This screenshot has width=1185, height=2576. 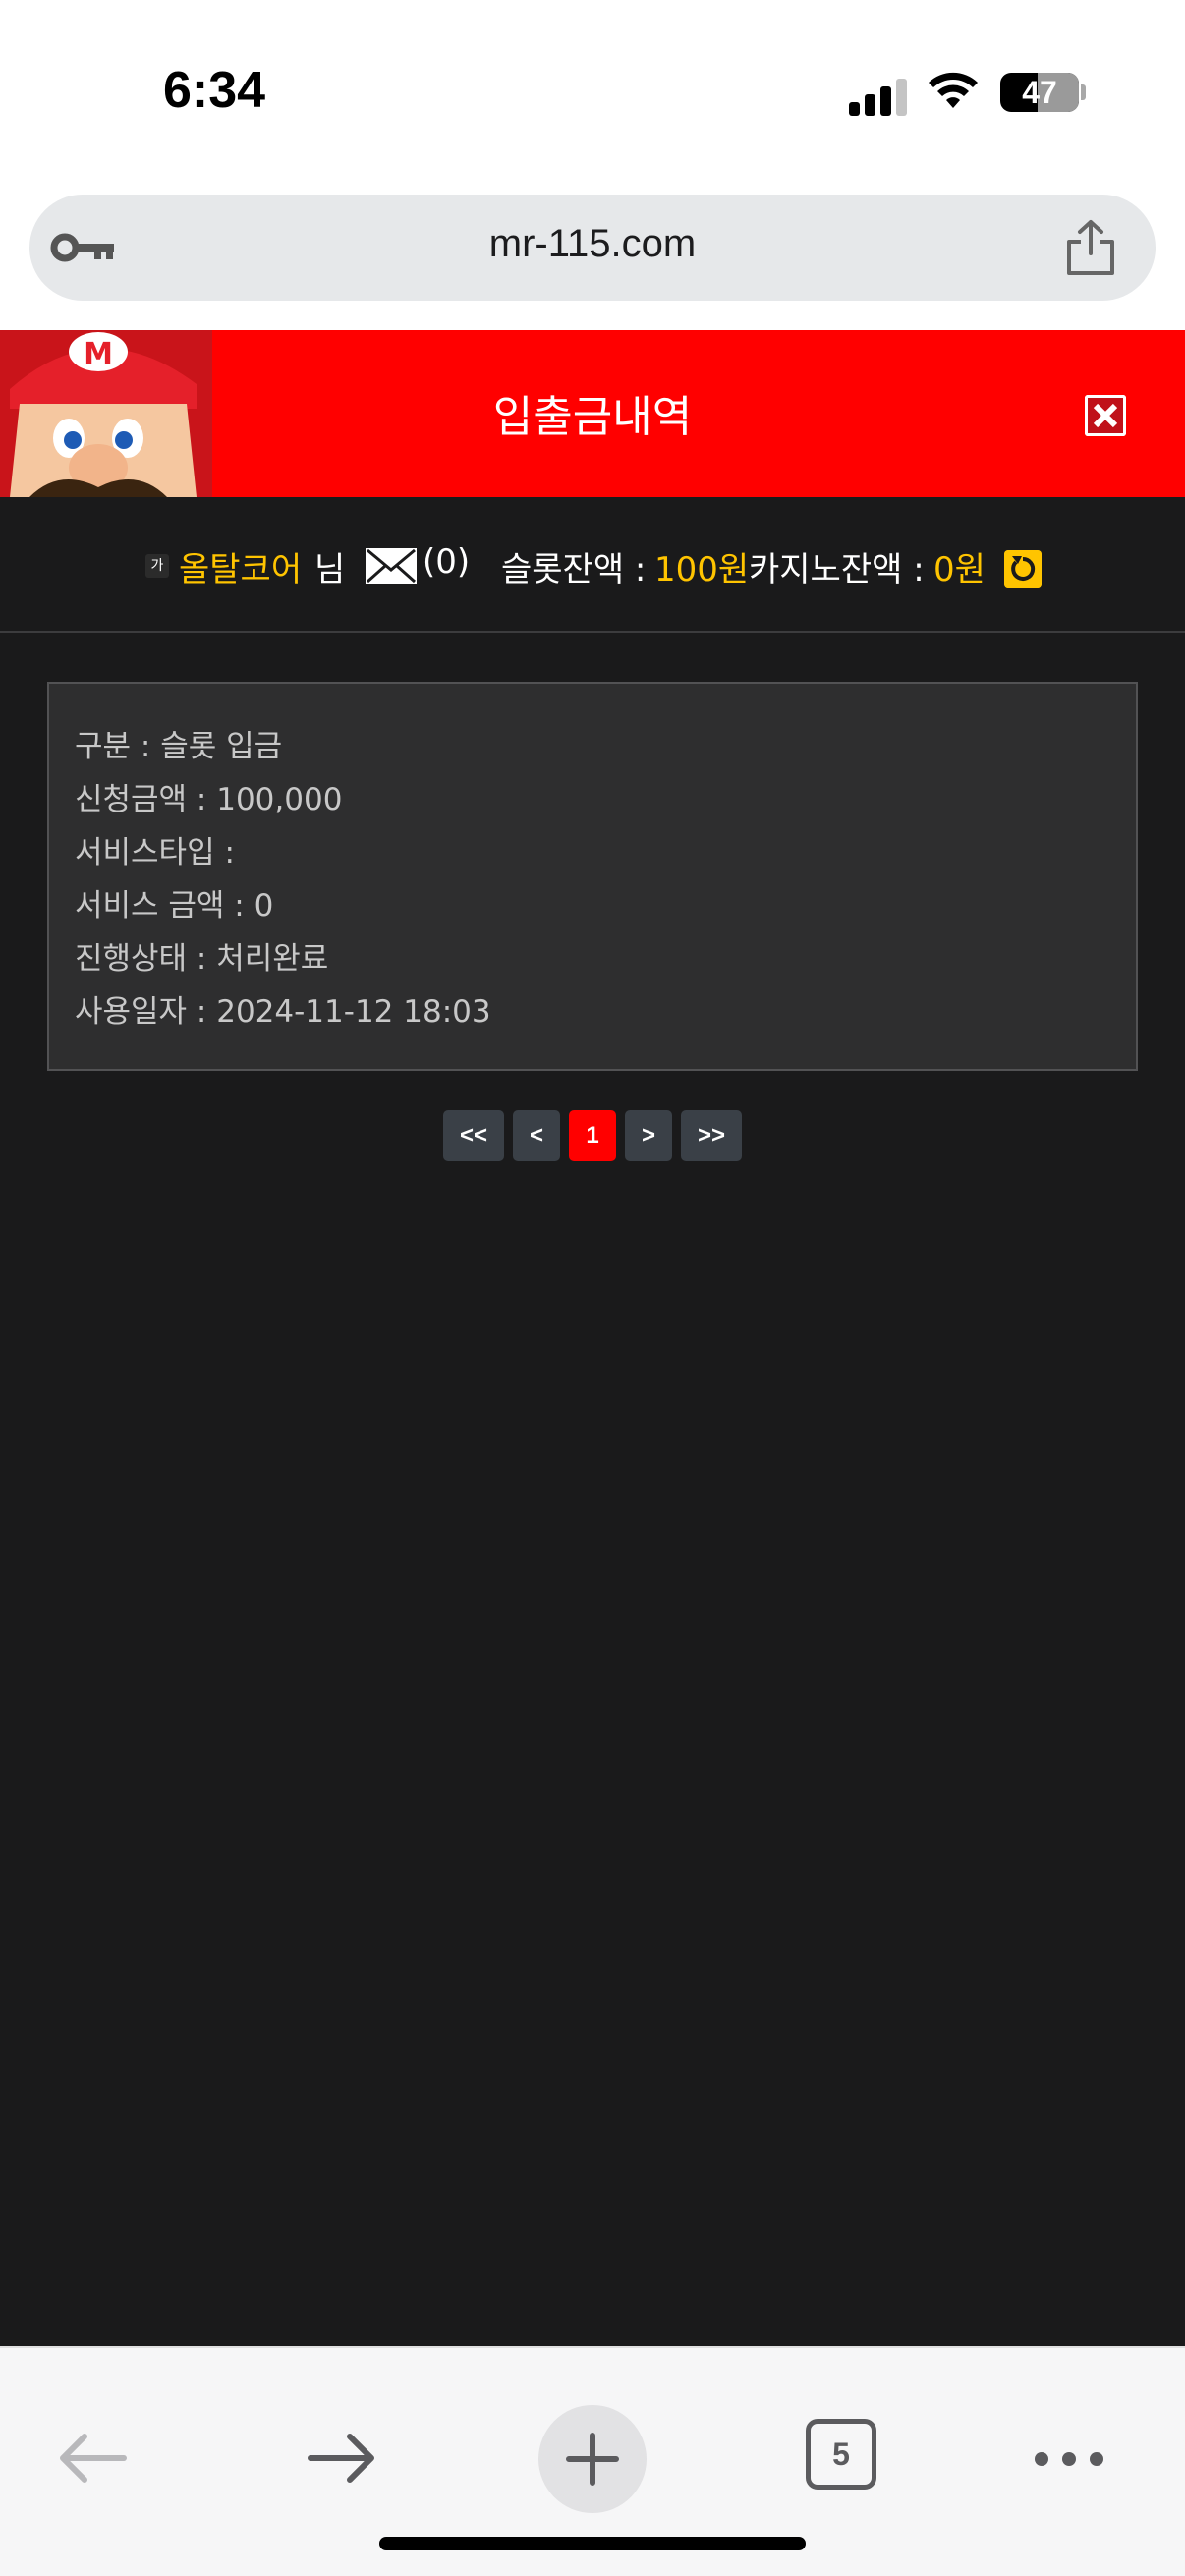 What do you see at coordinates (592, 2543) in the screenshot?
I see `home-indicator` at bounding box center [592, 2543].